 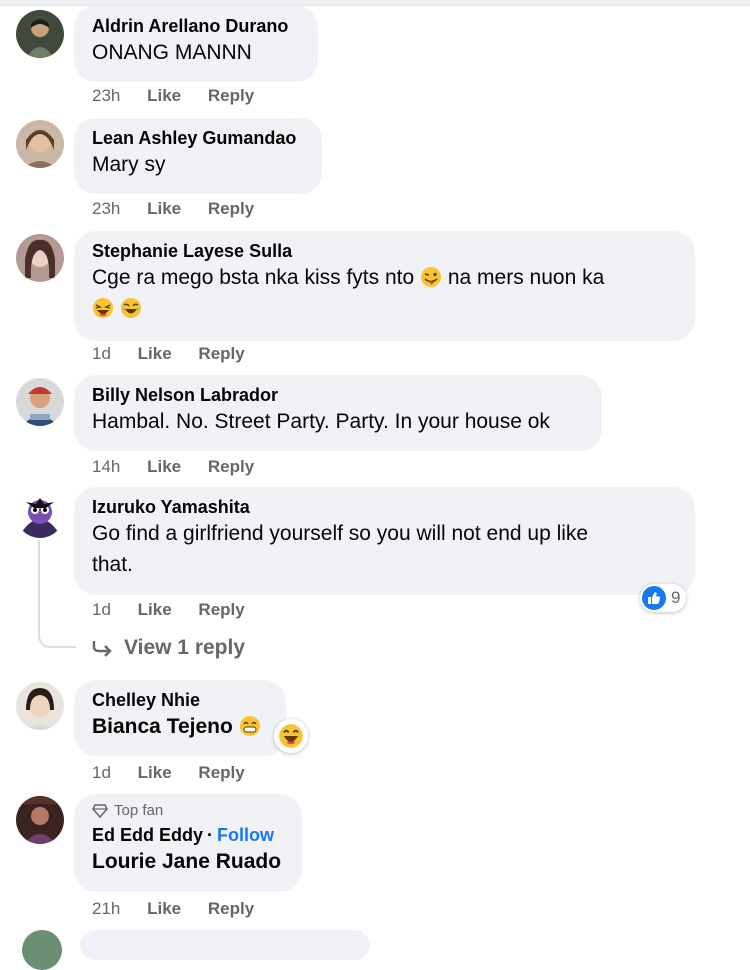 I want to click on comment-author: Lean Ashley Gumandao, so click(x=198, y=138).